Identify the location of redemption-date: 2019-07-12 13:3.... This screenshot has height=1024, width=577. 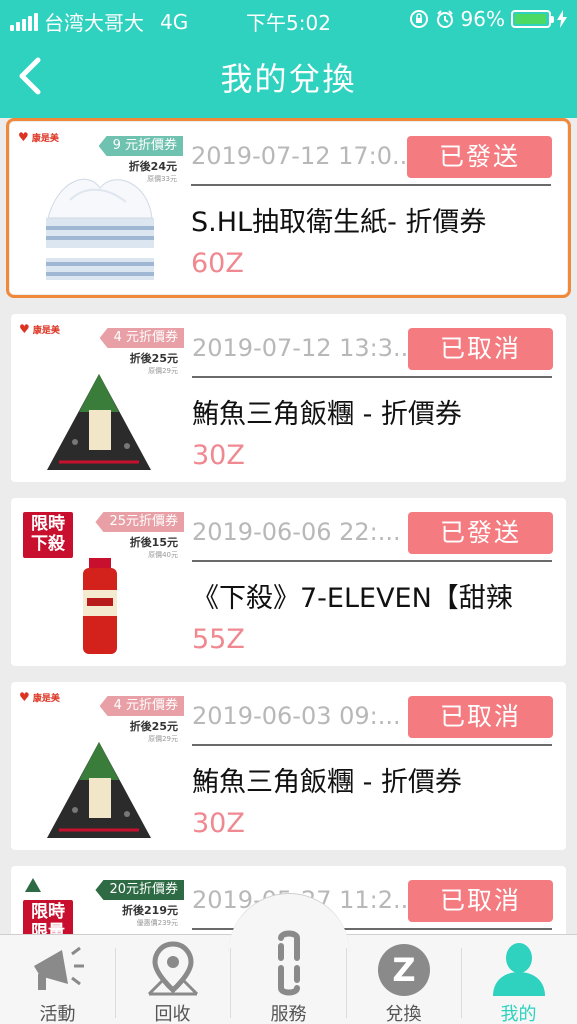
(299, 348).